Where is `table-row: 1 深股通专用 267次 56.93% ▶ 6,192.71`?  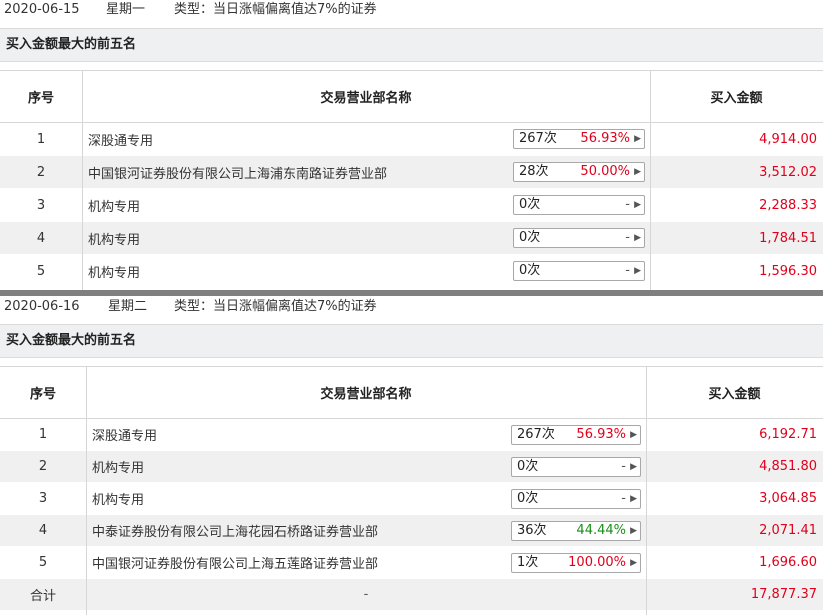
table-row: 1 深股通专用 267次 56.93% ▶ 6,192.71 is located at coordinates (411, 435).